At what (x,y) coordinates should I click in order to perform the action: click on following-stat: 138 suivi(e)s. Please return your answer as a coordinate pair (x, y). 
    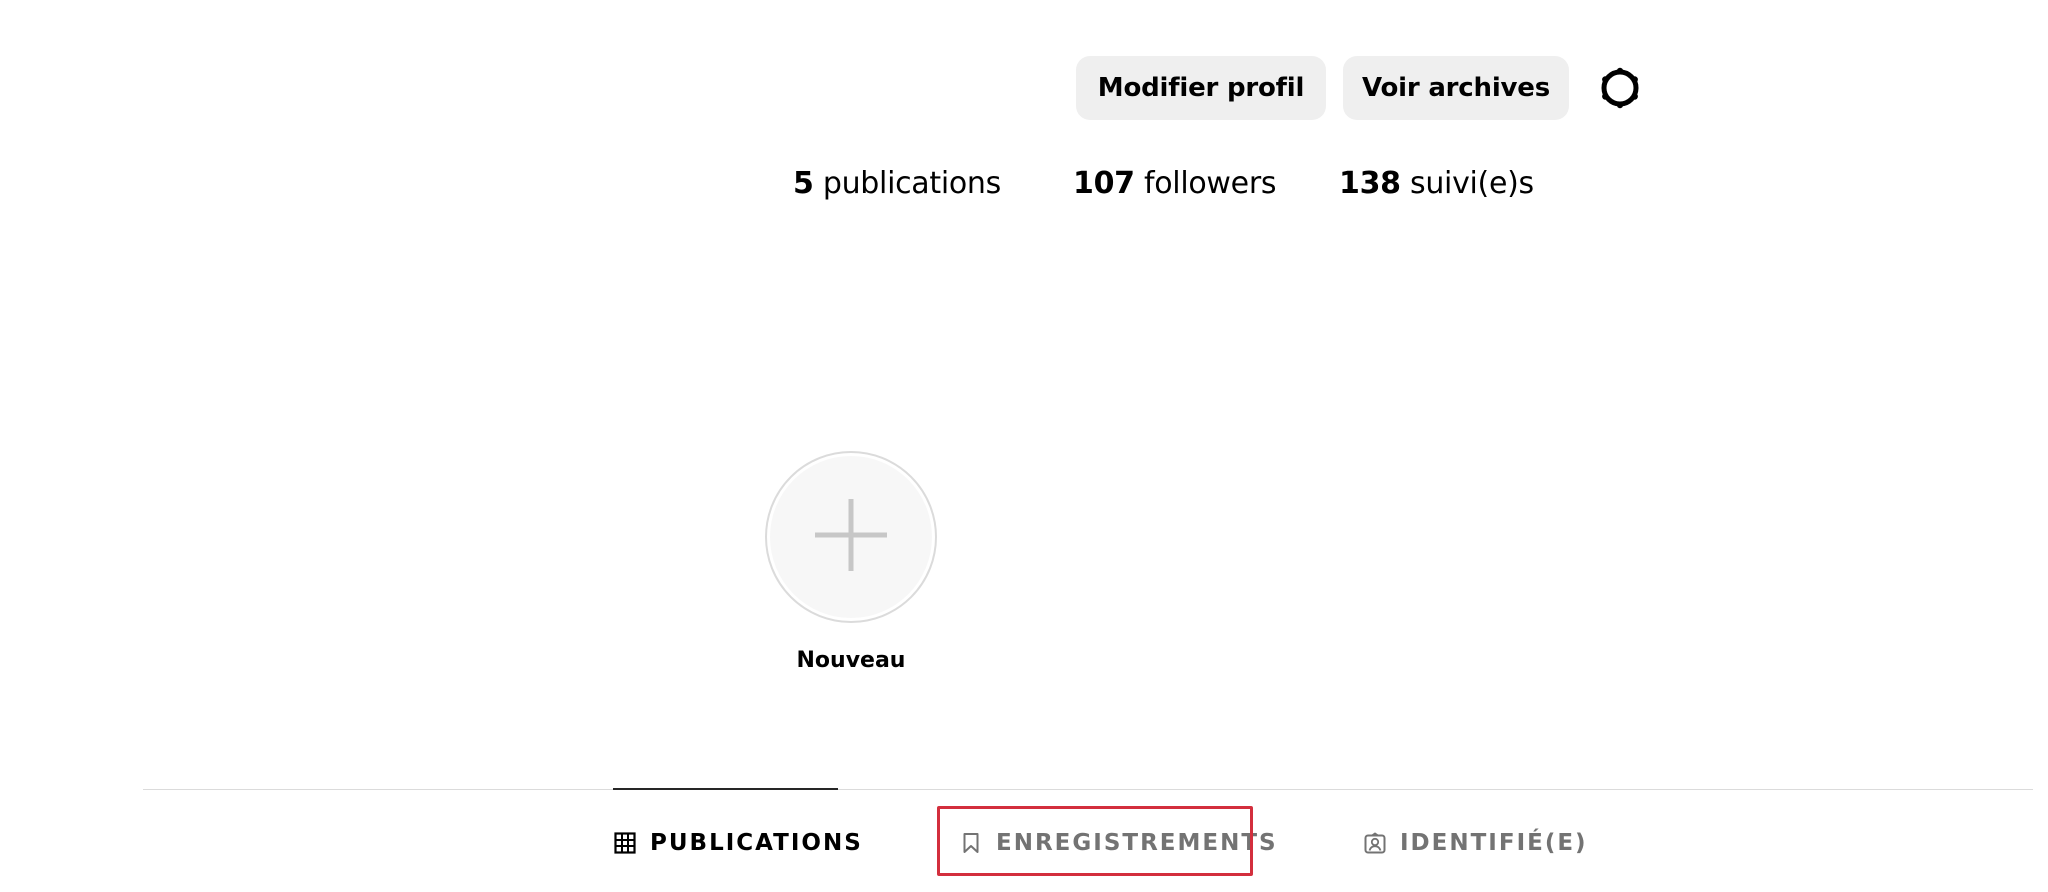
    Looking at the image, I should click on (1436, 183).